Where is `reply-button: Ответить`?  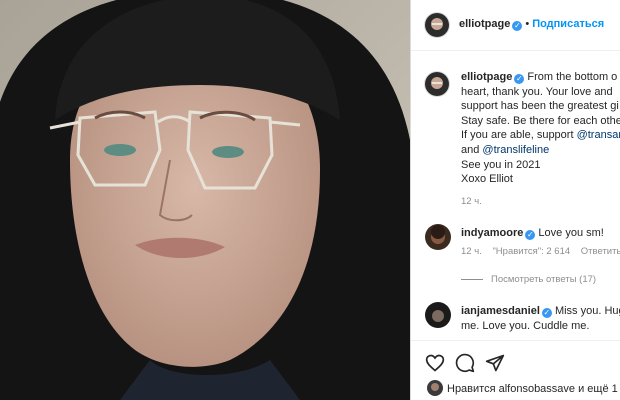
reply-button: Ответить is located at coordinates (600, 251).